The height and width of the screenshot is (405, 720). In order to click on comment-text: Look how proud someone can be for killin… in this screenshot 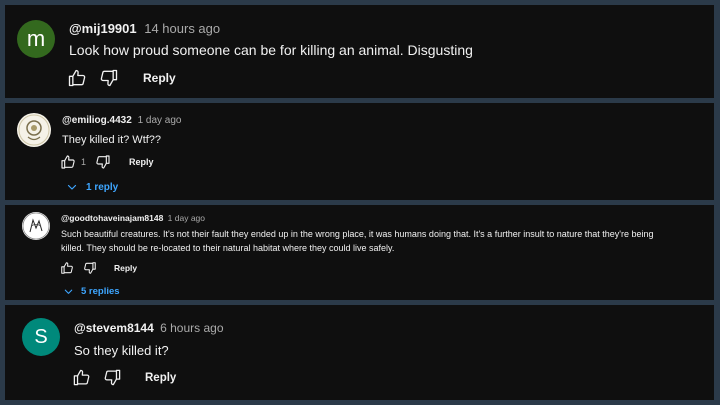, I will do `click(271, 50)`.